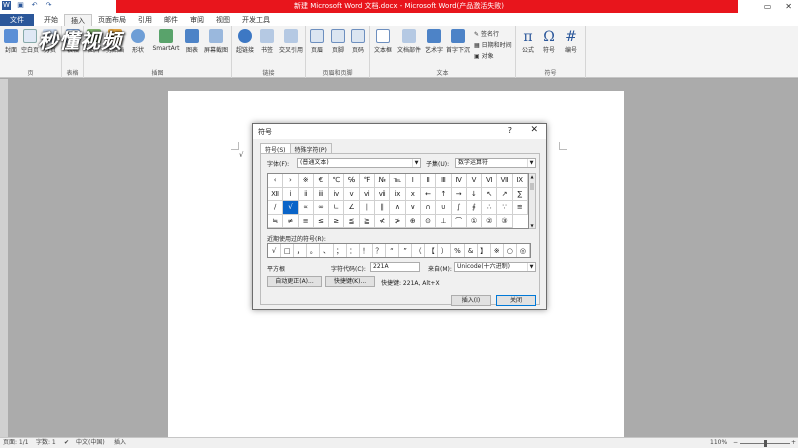 The height and width of the screenshot is (448, 798). I want to click on symbol-cell: Ⅳ, so click(459, 181).